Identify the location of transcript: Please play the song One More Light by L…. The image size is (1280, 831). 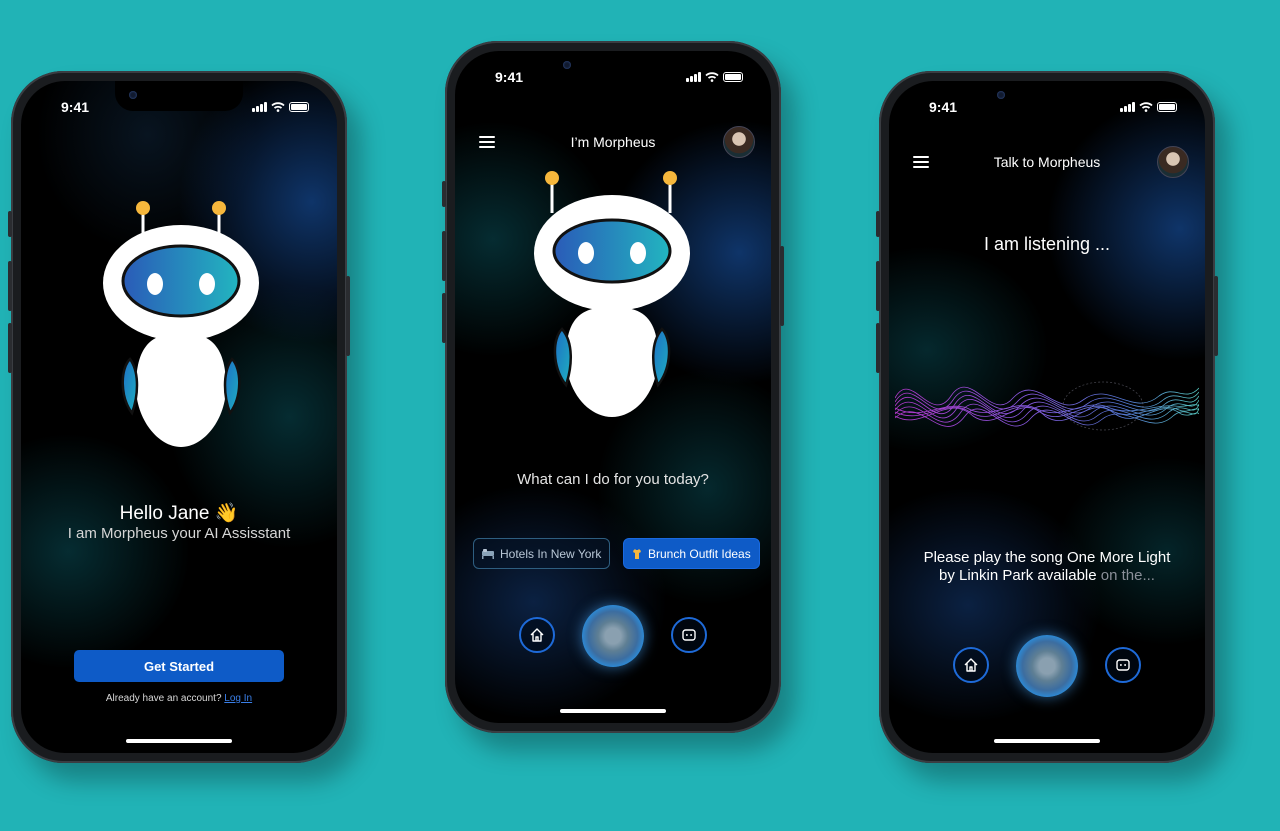
(1047, 567).